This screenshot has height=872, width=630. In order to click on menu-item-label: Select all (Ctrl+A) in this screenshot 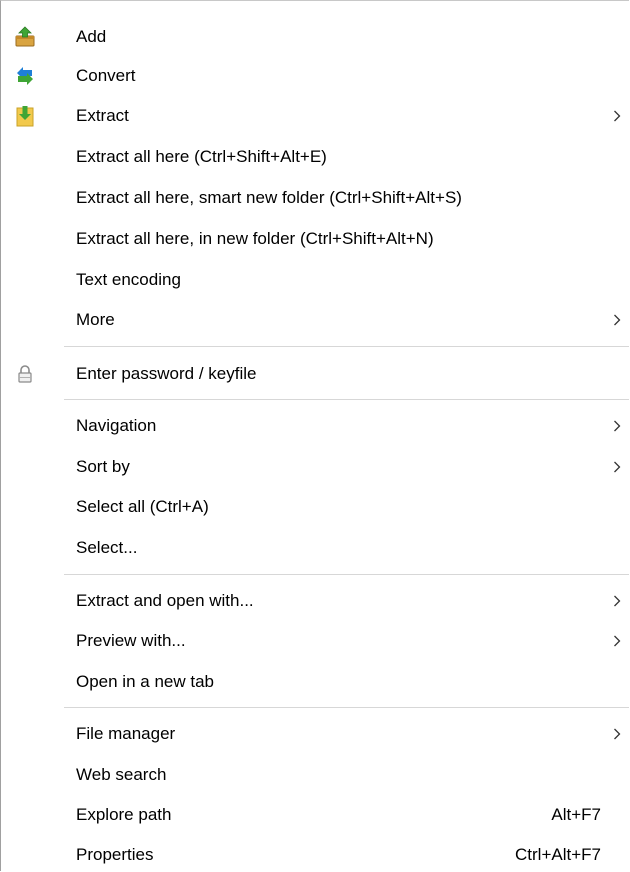, I will do `click(142, 506)`.